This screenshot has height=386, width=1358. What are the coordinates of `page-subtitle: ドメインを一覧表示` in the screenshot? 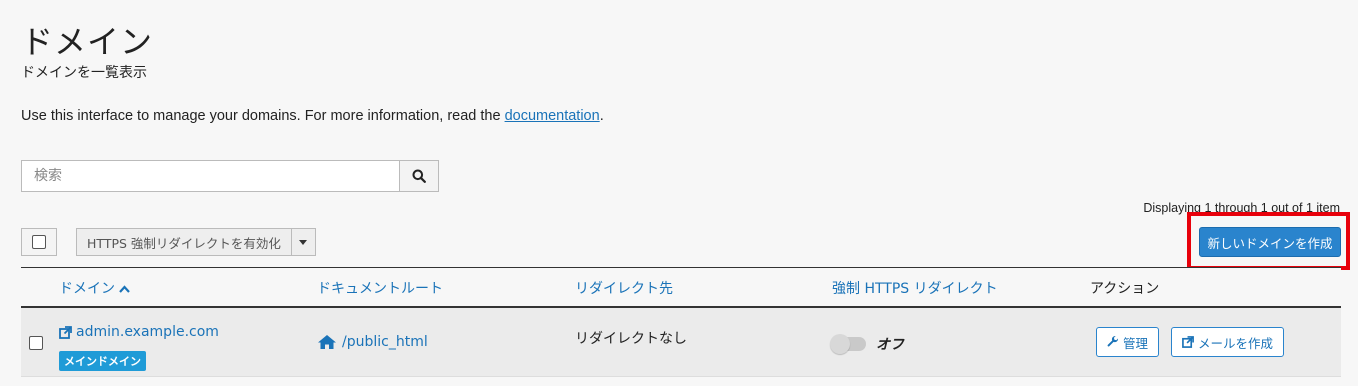 It's located at (84, 73).